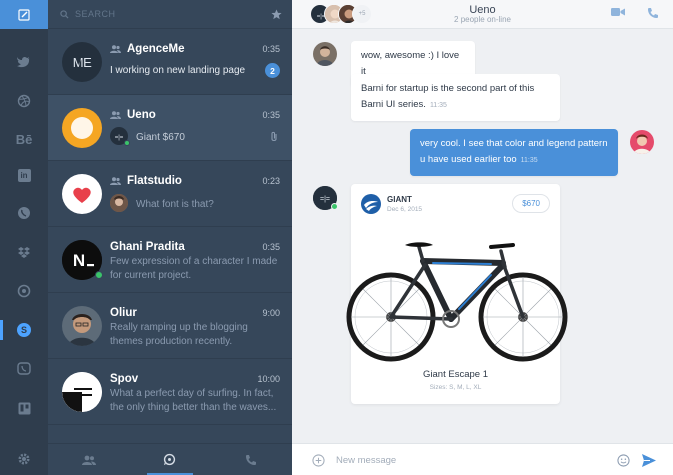  Describe the element at coordinates (147, 49) in the screenshot. I see `conversation-name: AgenceMe` at that location.